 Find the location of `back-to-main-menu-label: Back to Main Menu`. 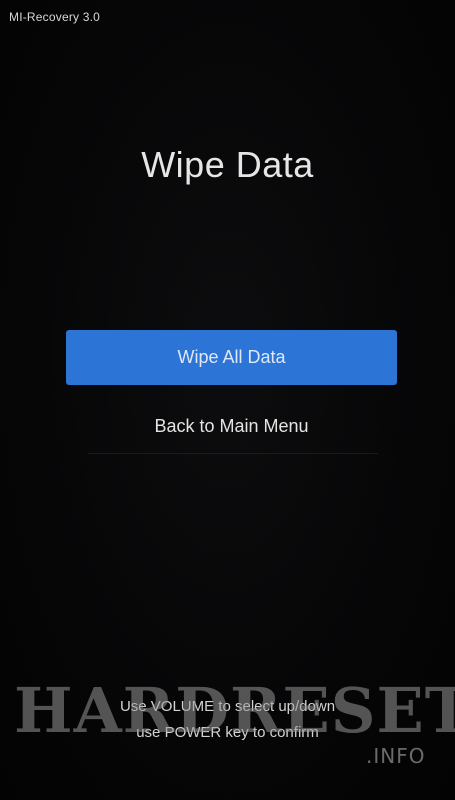

back-to-main-menu-label: Back to Main Menu is located at coordinates (231, 425).